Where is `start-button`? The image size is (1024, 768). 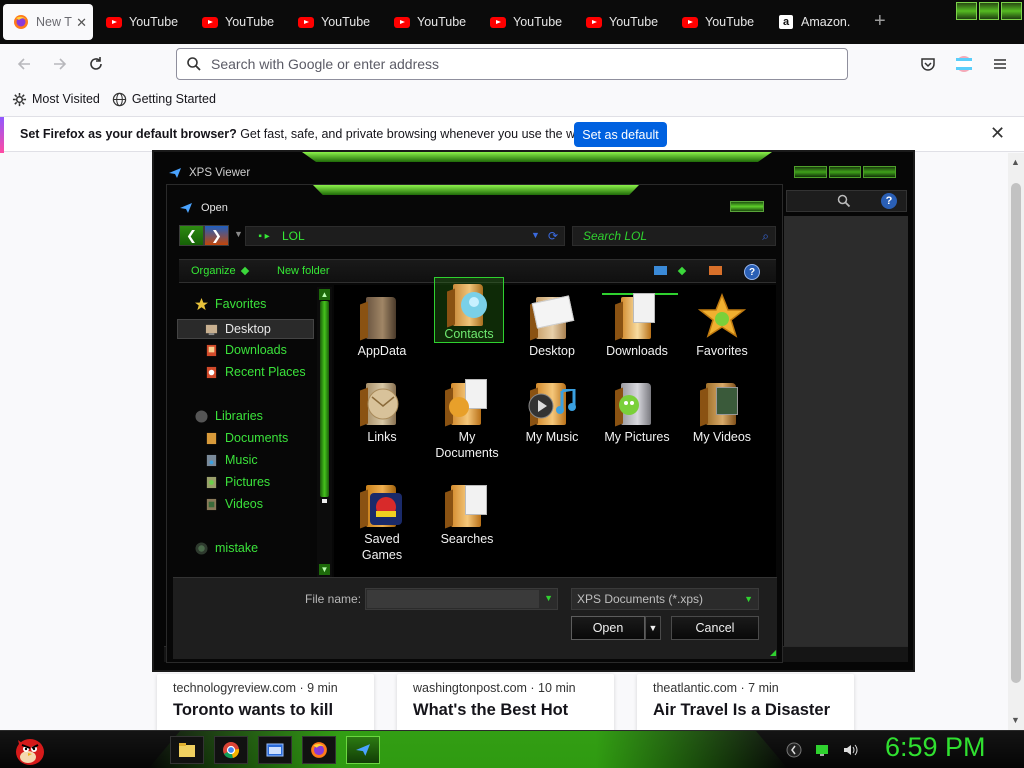
start-button is located at coordinates (28, 749).